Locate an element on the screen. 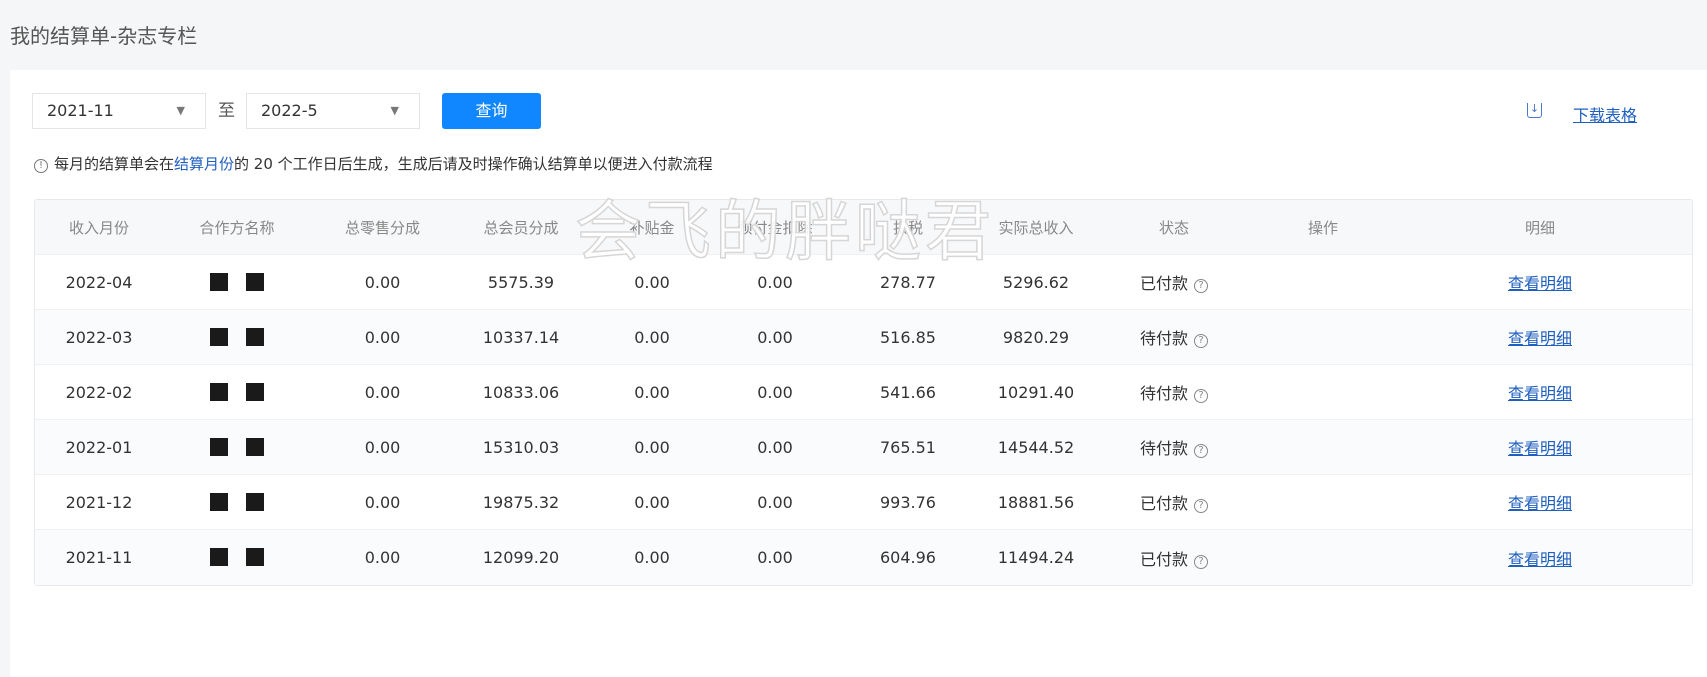 The image size is (1707, 677). member-share-cell: 19875.32 is located at coordinates (521, 502).